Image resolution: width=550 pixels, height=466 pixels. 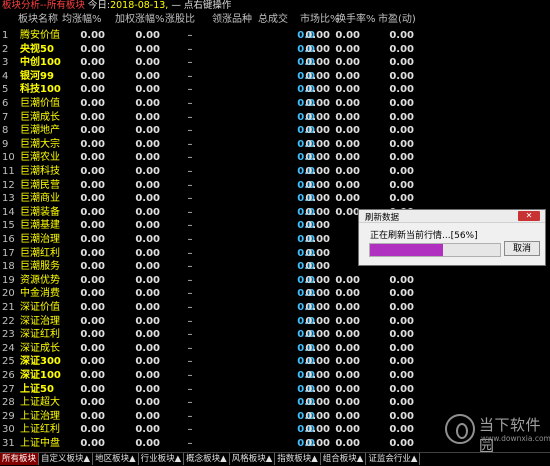 What do you see at coordinates (140, 19) in the screenshot?
I see `col-header-weighted-change: 加权涨幅%` at bounding box center [140, 19].